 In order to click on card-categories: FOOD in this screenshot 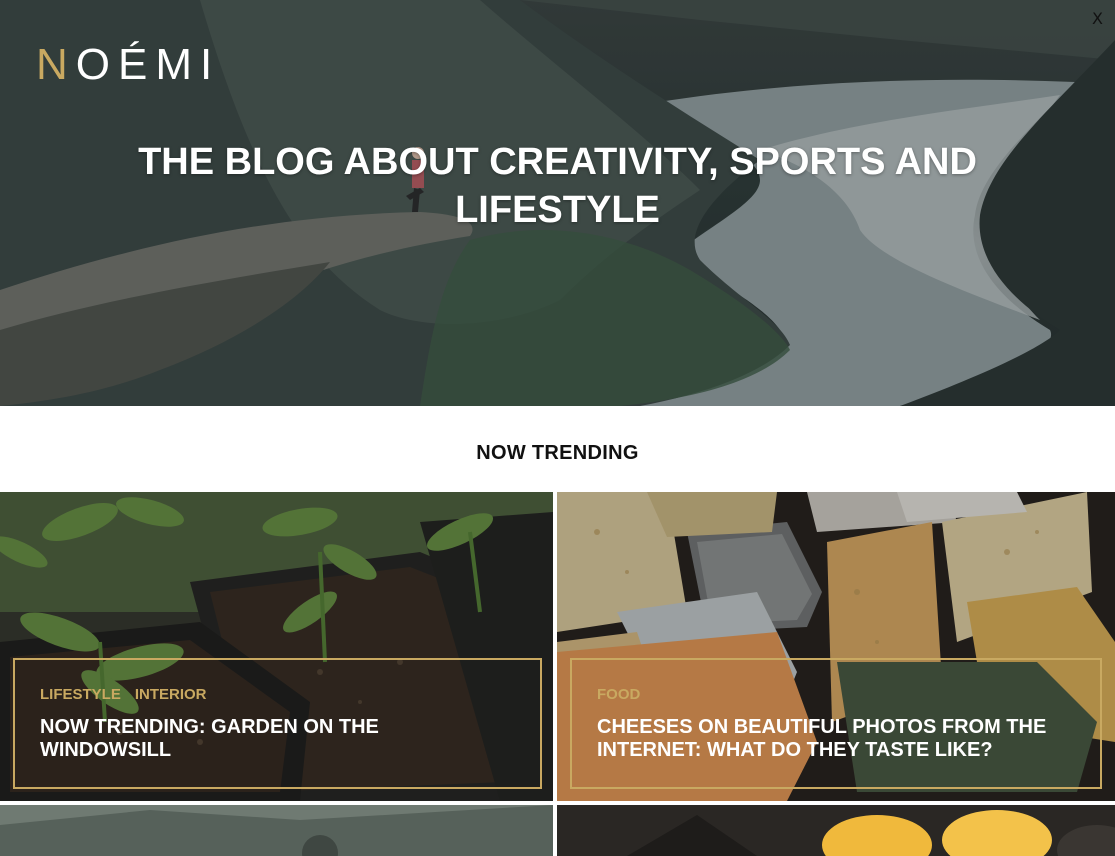, I will do `click(625, 694)`.